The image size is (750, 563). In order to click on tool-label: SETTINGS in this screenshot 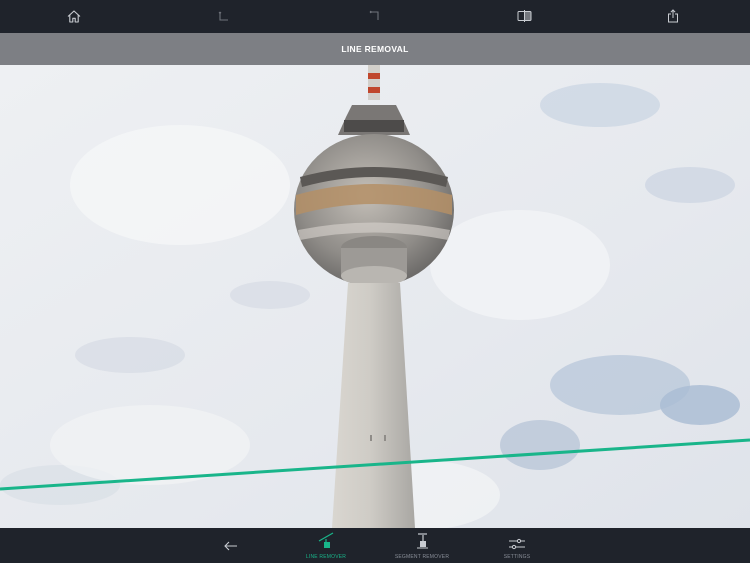, I will do `click(517, 557)`.